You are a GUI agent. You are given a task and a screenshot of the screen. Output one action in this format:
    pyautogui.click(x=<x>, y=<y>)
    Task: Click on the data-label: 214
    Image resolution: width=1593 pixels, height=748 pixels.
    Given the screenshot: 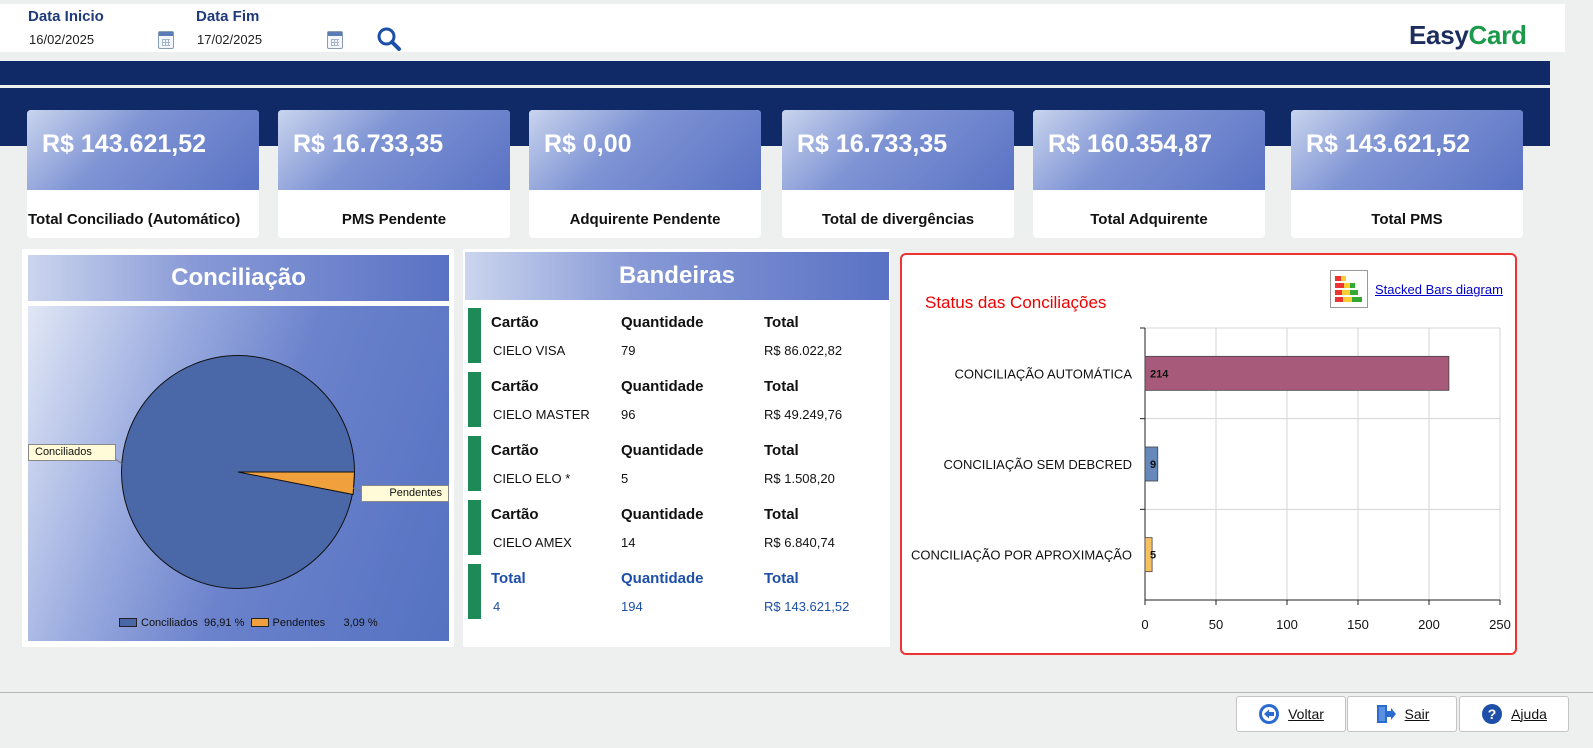 What is the action you would take?
    pyautogui.click(x=1159, y=374)
    